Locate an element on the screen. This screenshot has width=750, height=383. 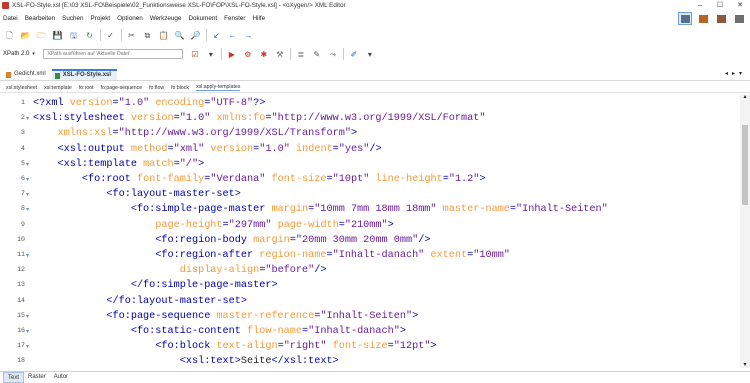
xml-file-icon is located at coordinates (8, 74).